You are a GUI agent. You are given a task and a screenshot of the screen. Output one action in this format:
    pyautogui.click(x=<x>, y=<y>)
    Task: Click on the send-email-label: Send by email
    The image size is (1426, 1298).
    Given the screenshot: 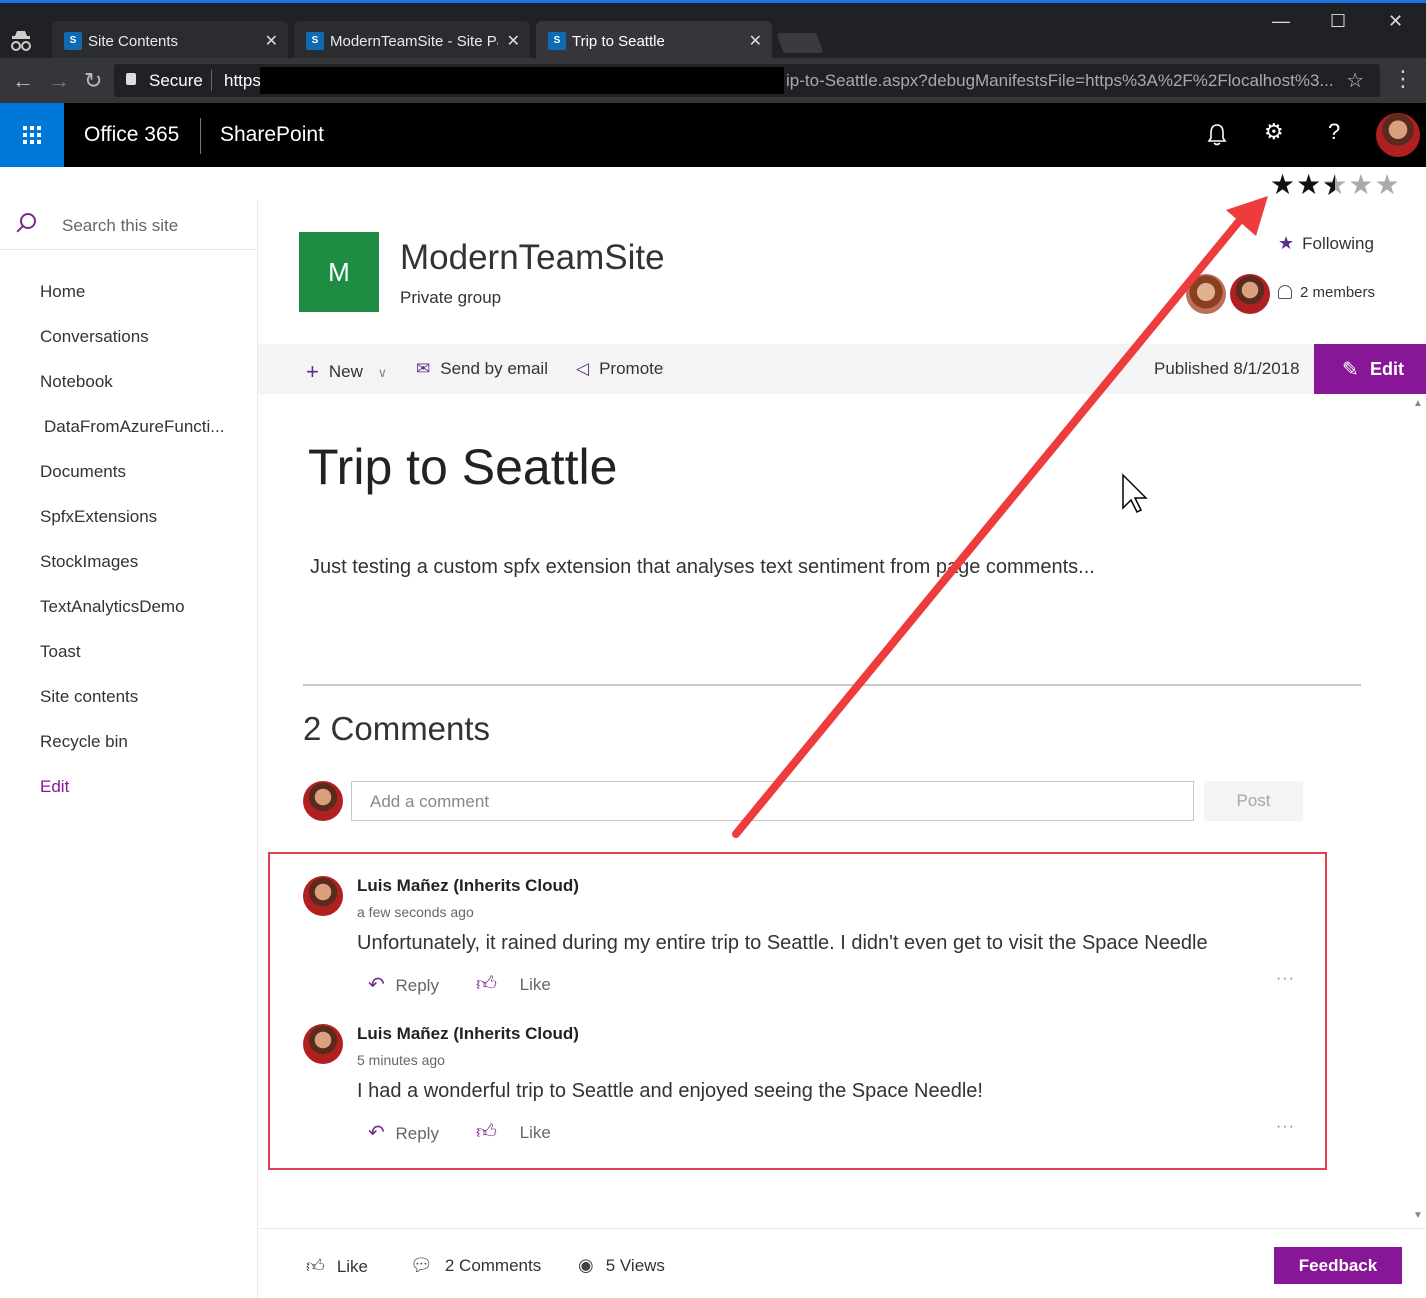 What is the action you would take?
    pyautogui.click(x=494, y=368)
    